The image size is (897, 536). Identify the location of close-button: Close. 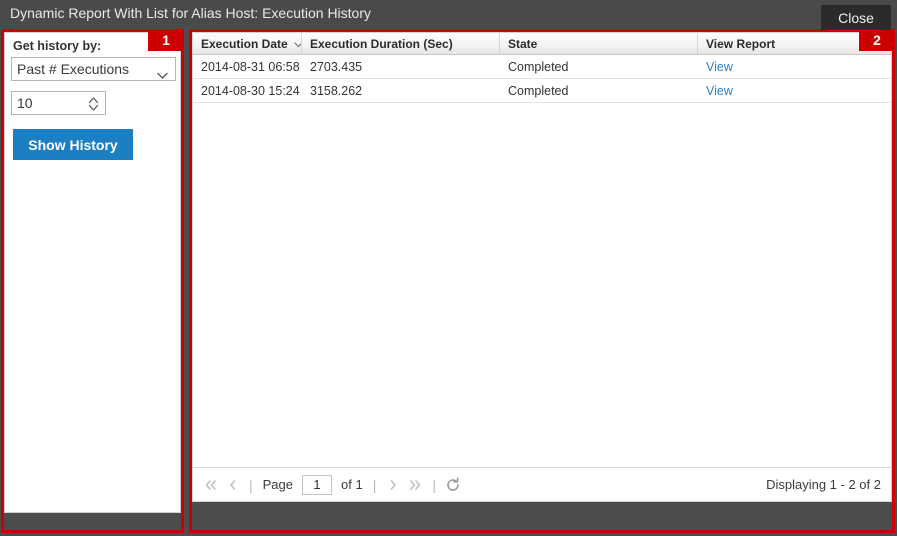
(856, 17).